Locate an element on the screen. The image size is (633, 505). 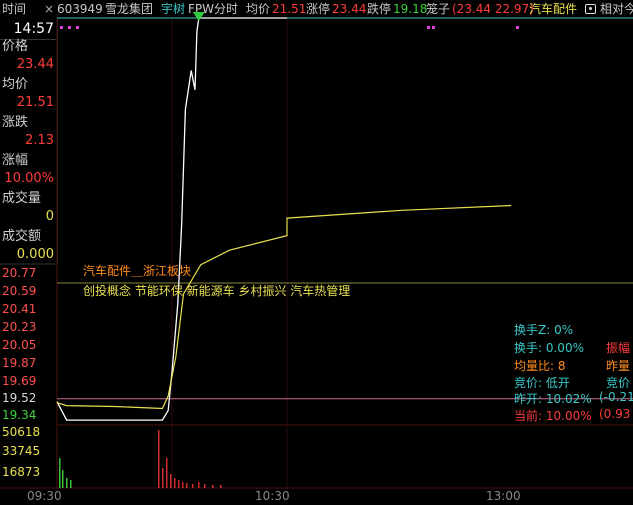
current-change-value: (0.93 is located at coordinates (615, 414).